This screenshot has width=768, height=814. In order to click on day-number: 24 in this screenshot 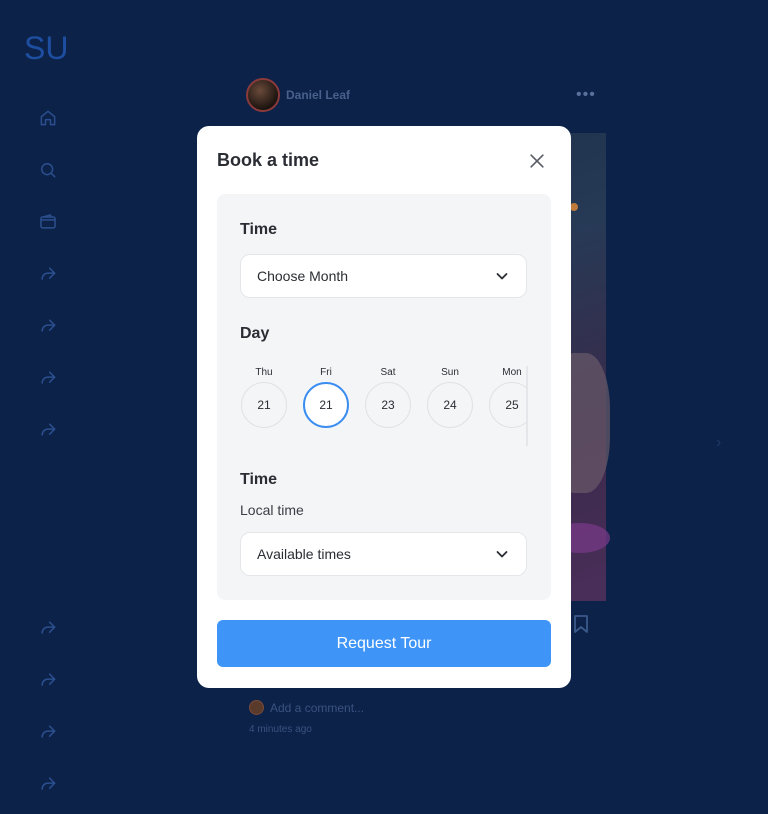, I will do `click(450, 405)`.